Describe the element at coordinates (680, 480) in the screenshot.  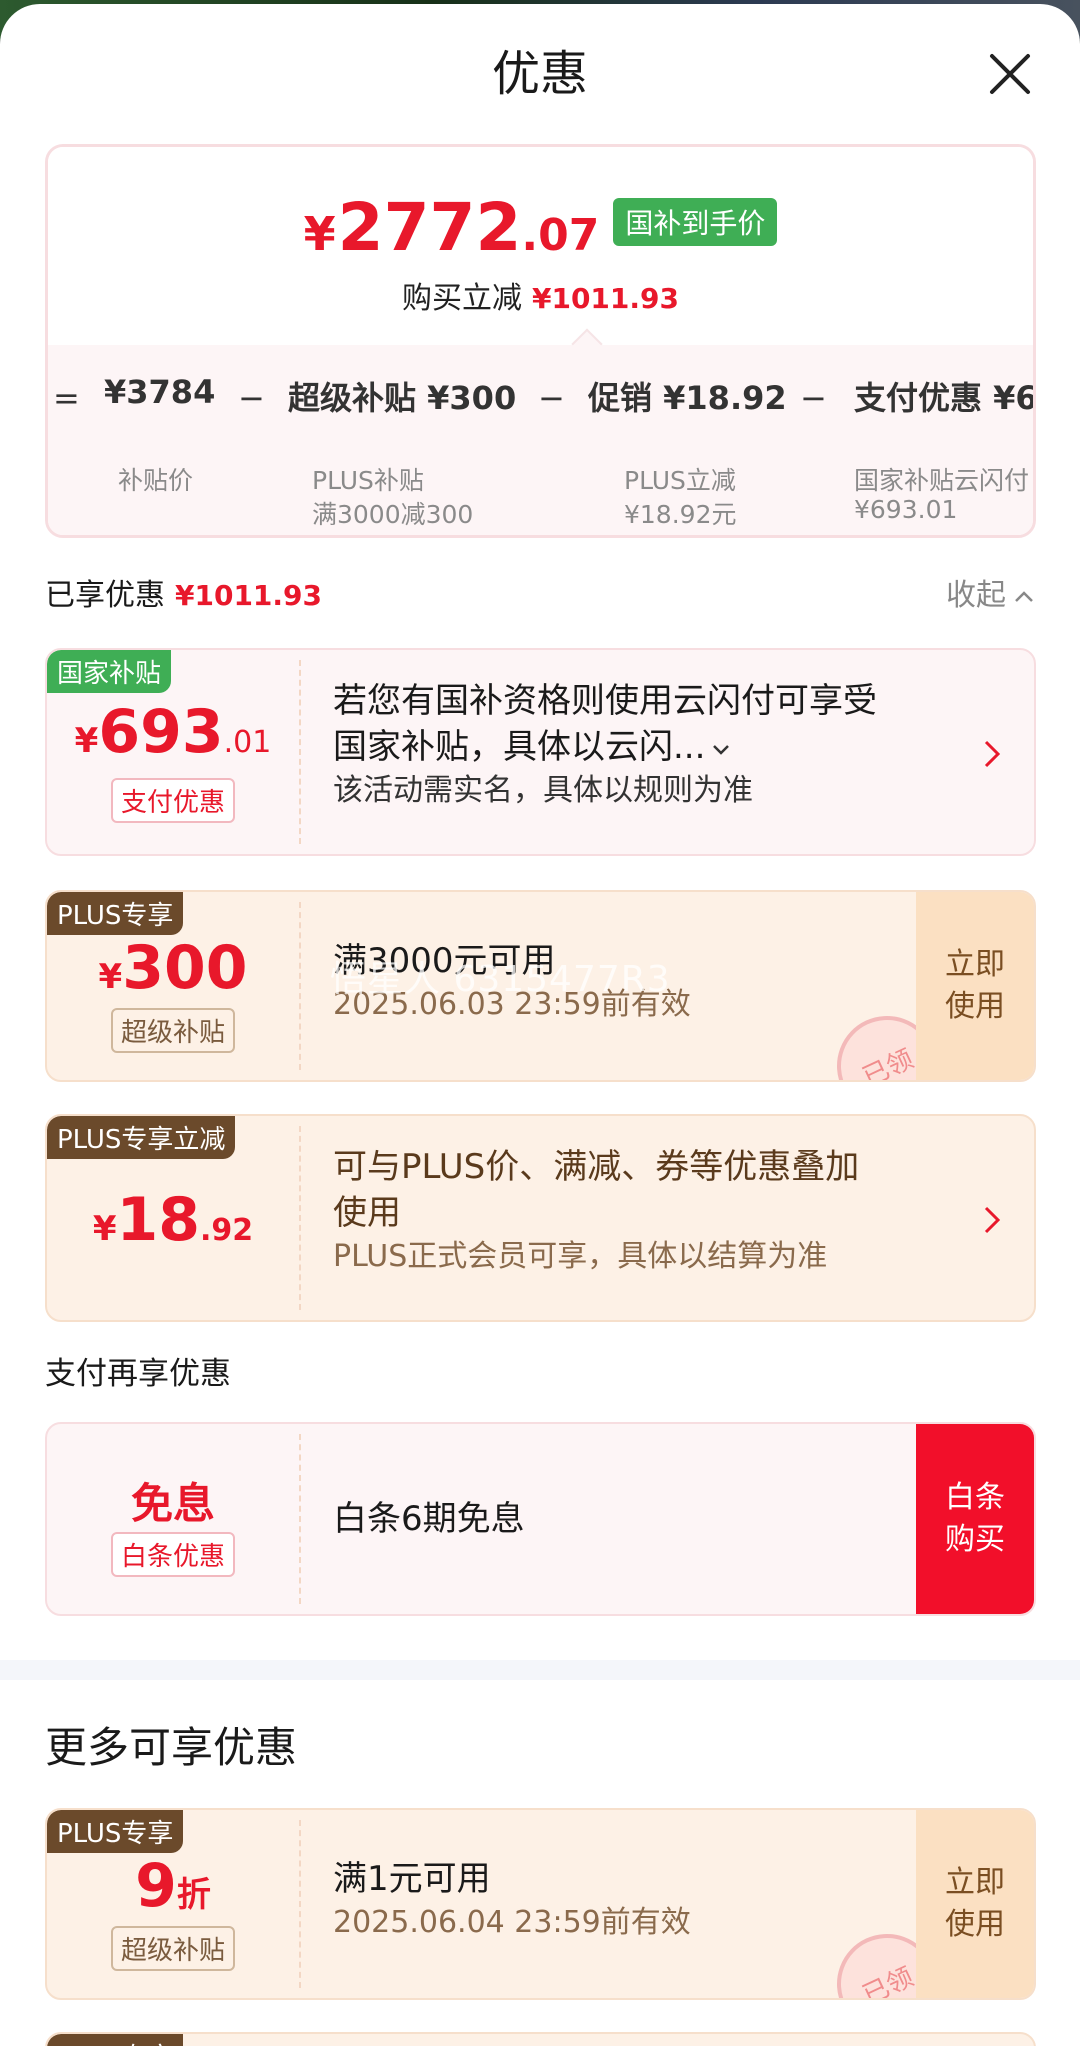
I see `formula-sub: PLUS立减` at that location.